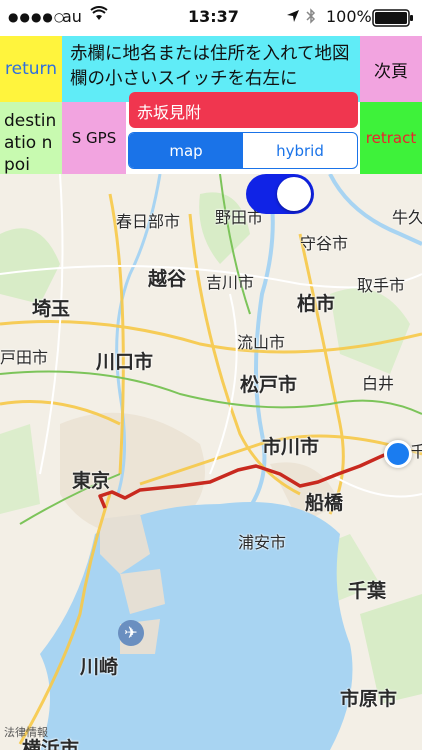 The height and width of the screenshot is (750, 422). Describe the element at coordinates (369, 699) in the screenshot. I see `map-label-ichihara: 市原市` at that location.